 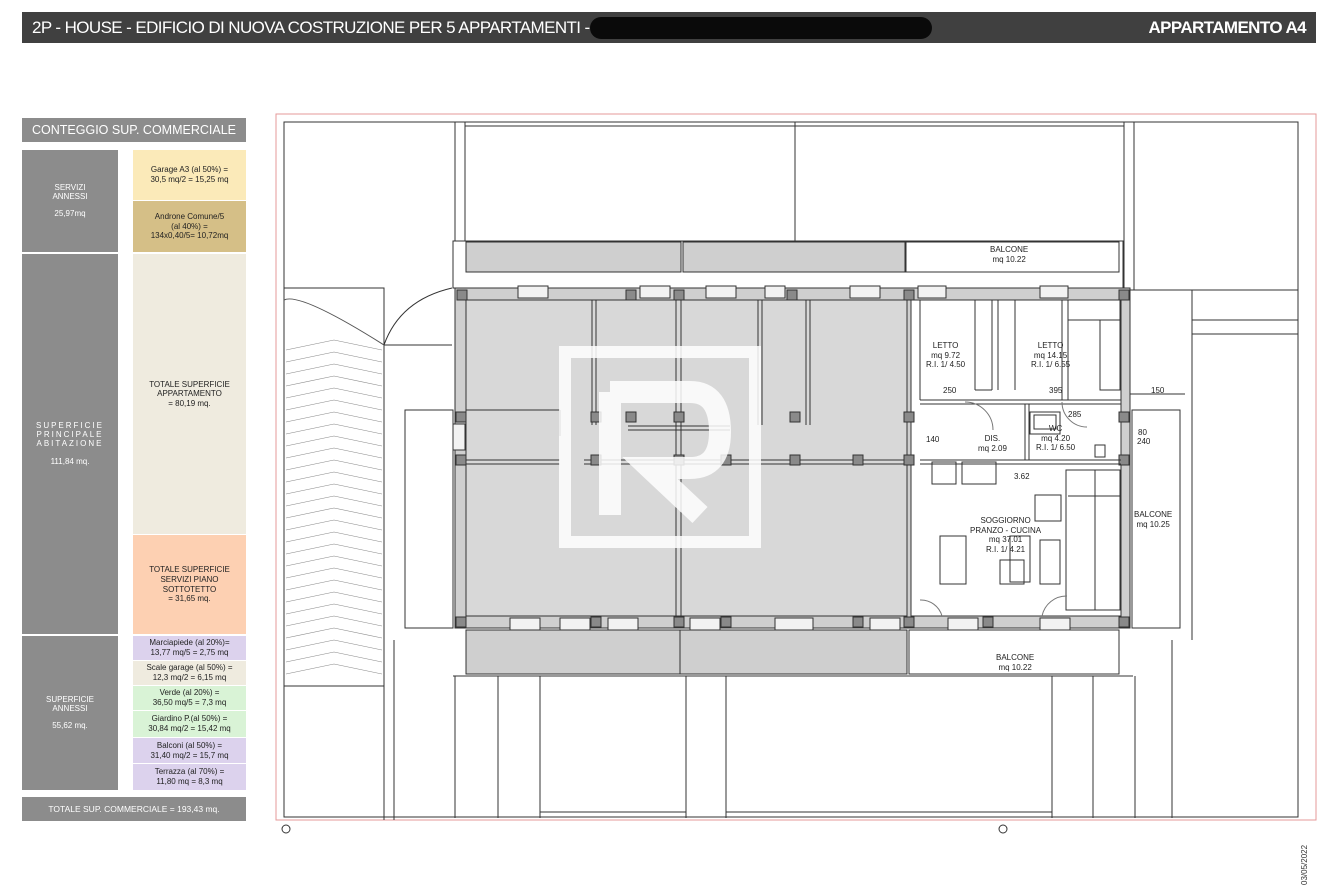 I want to click on room-text: DIS. mq 2.09, so click(x=992, y=443).